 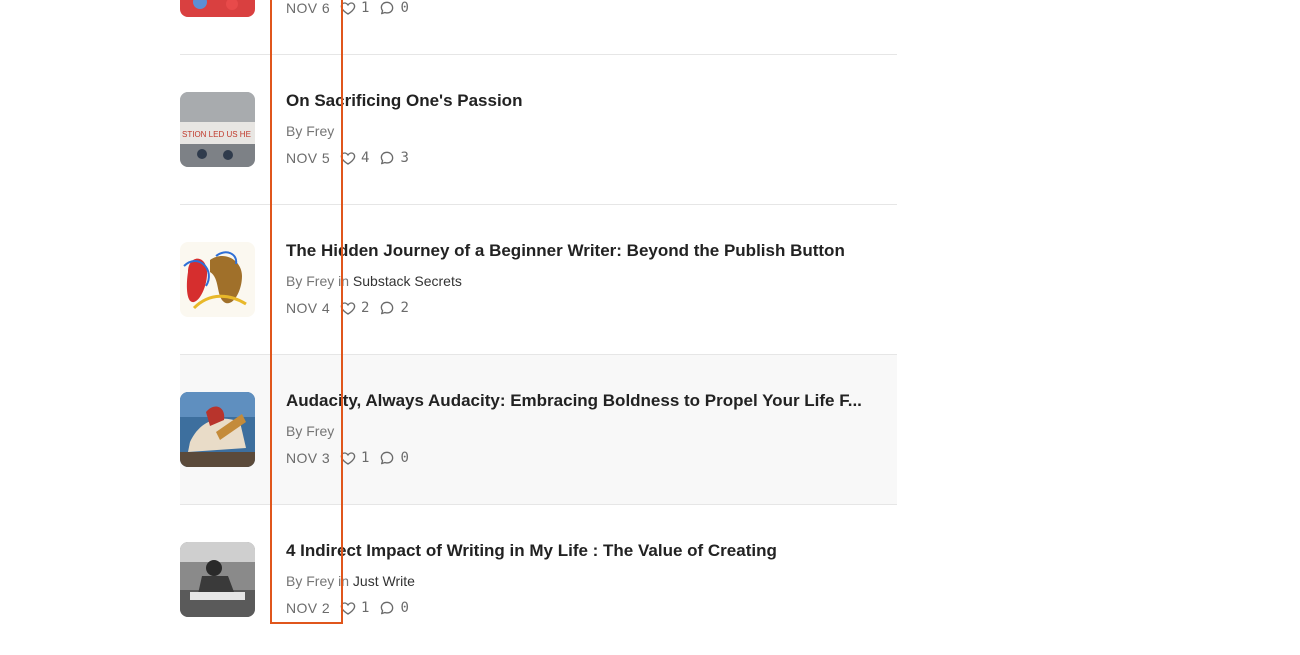 What do you see at coordinates (308, 608) in the screenshot?
I see `post-date: NOV 2` at bounding box center [308, 608].